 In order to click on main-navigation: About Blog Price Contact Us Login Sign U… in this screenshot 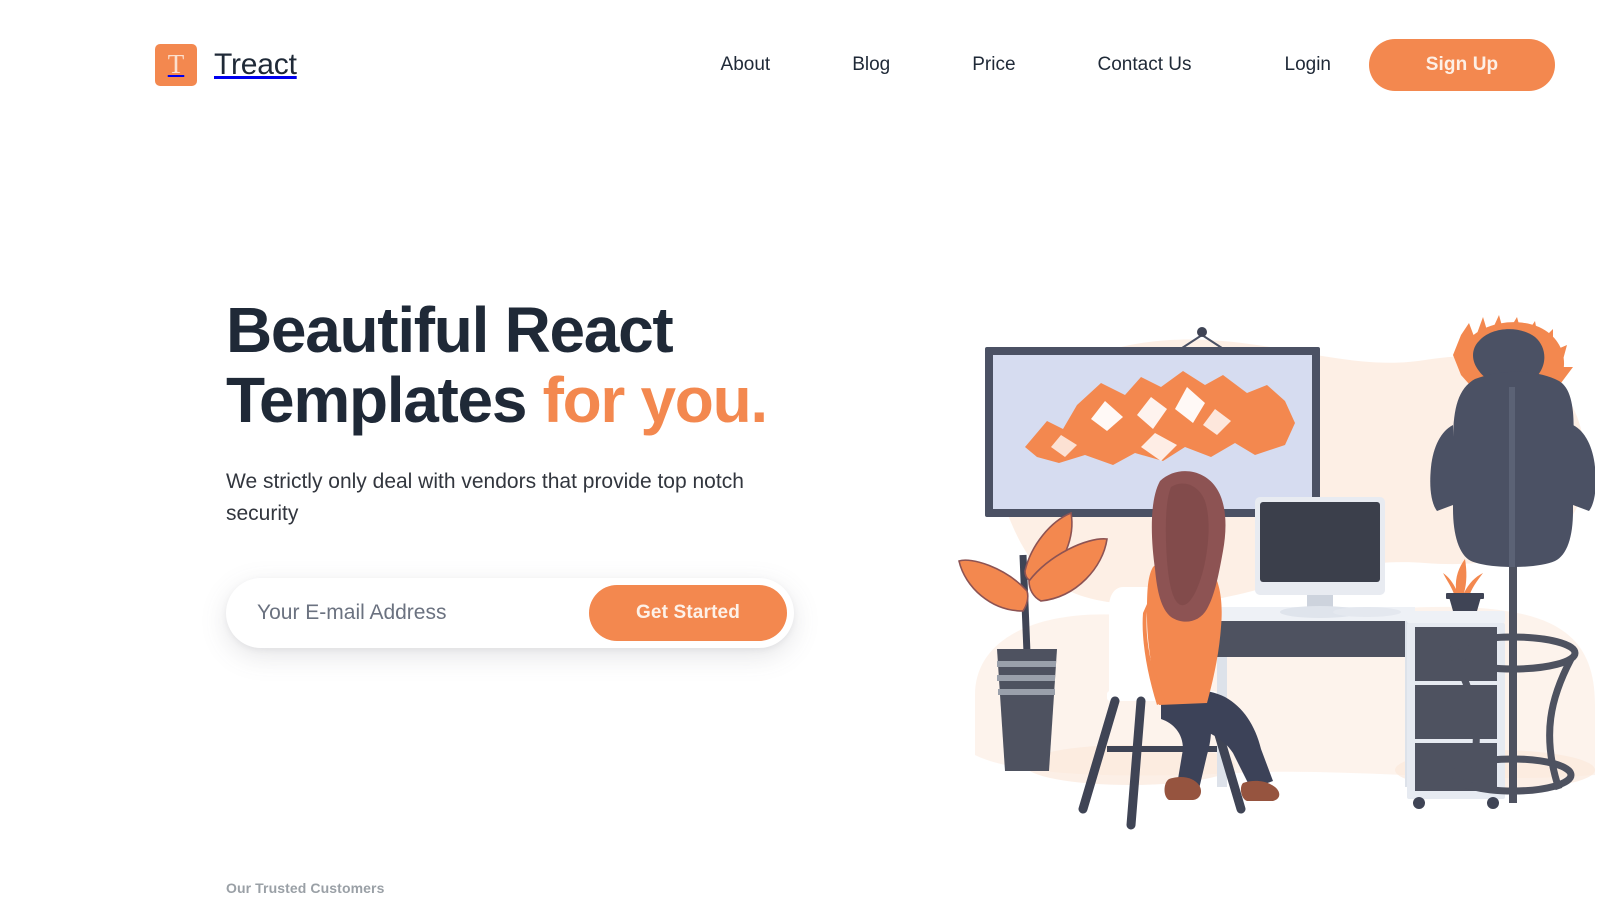, I will do `click(1117, 65)`.